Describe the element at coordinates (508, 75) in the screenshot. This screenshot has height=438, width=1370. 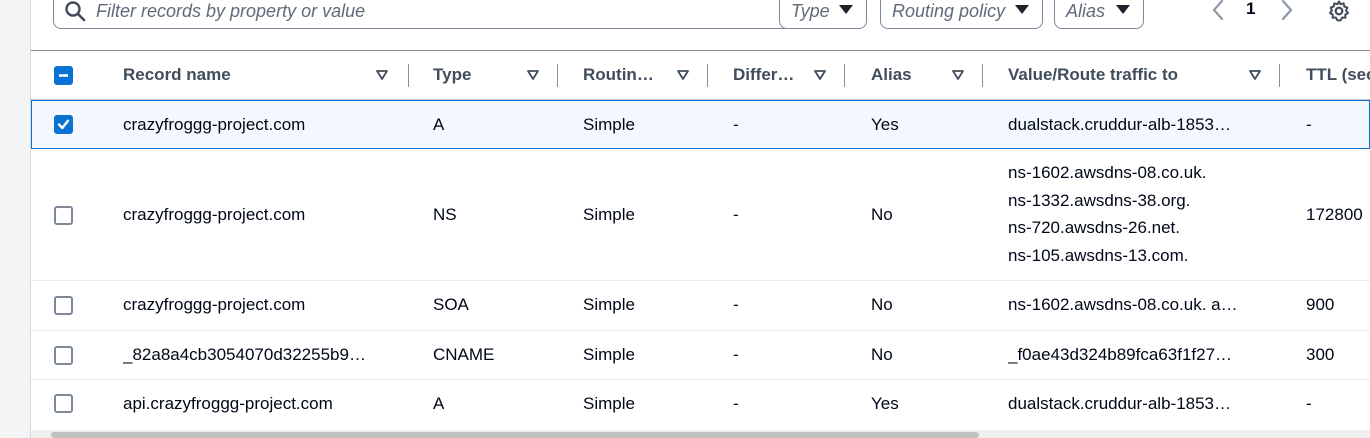
I see `column-header-type: Type` at that location.